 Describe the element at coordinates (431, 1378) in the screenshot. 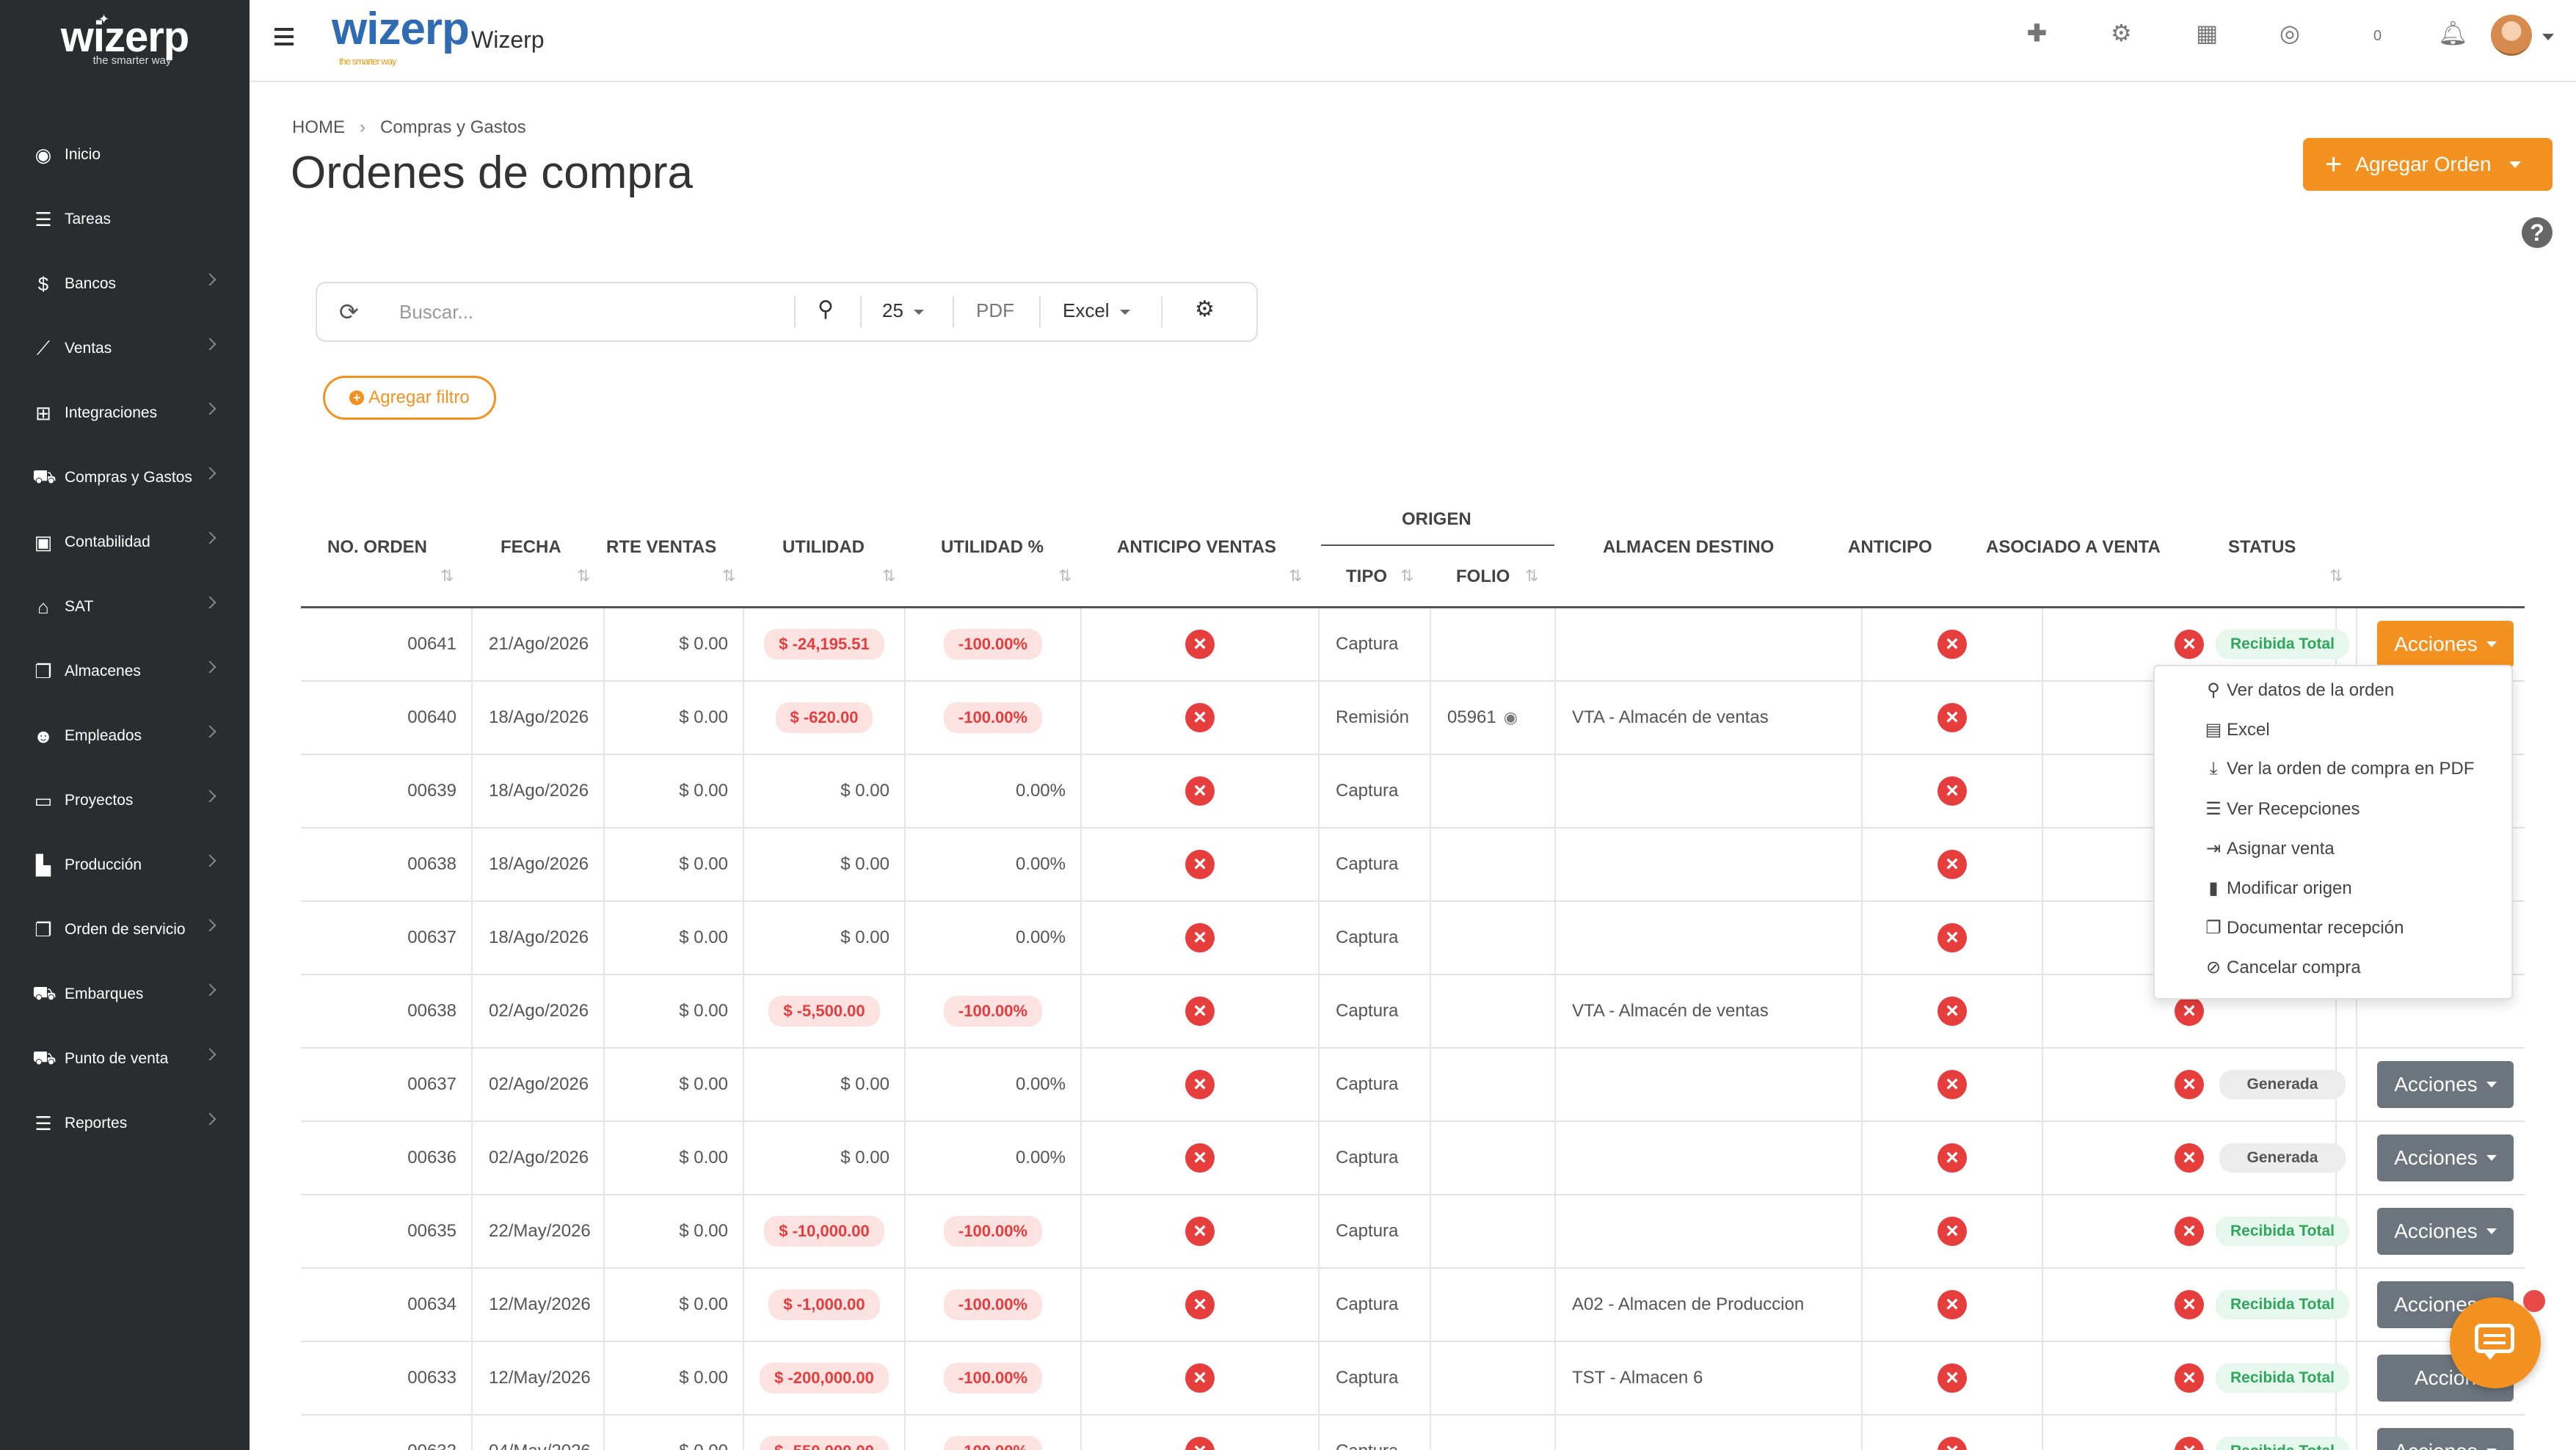

I see `order-number: 00633` at that location.